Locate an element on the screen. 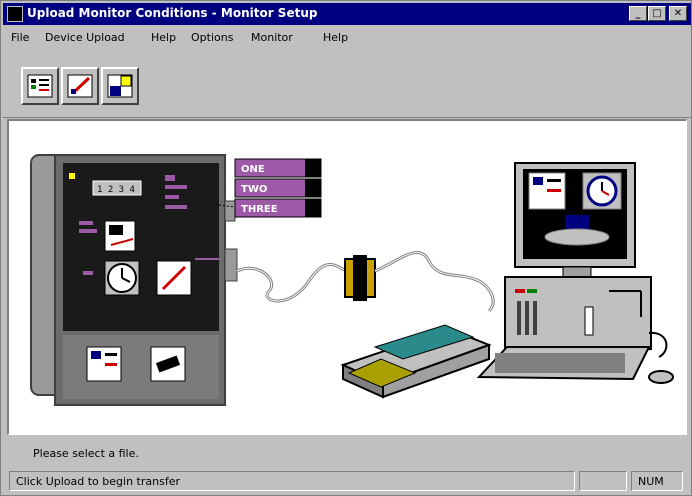 The height and width of the screenshot is (496, 692). upload-config-icon is located at coordinates (40, 86).